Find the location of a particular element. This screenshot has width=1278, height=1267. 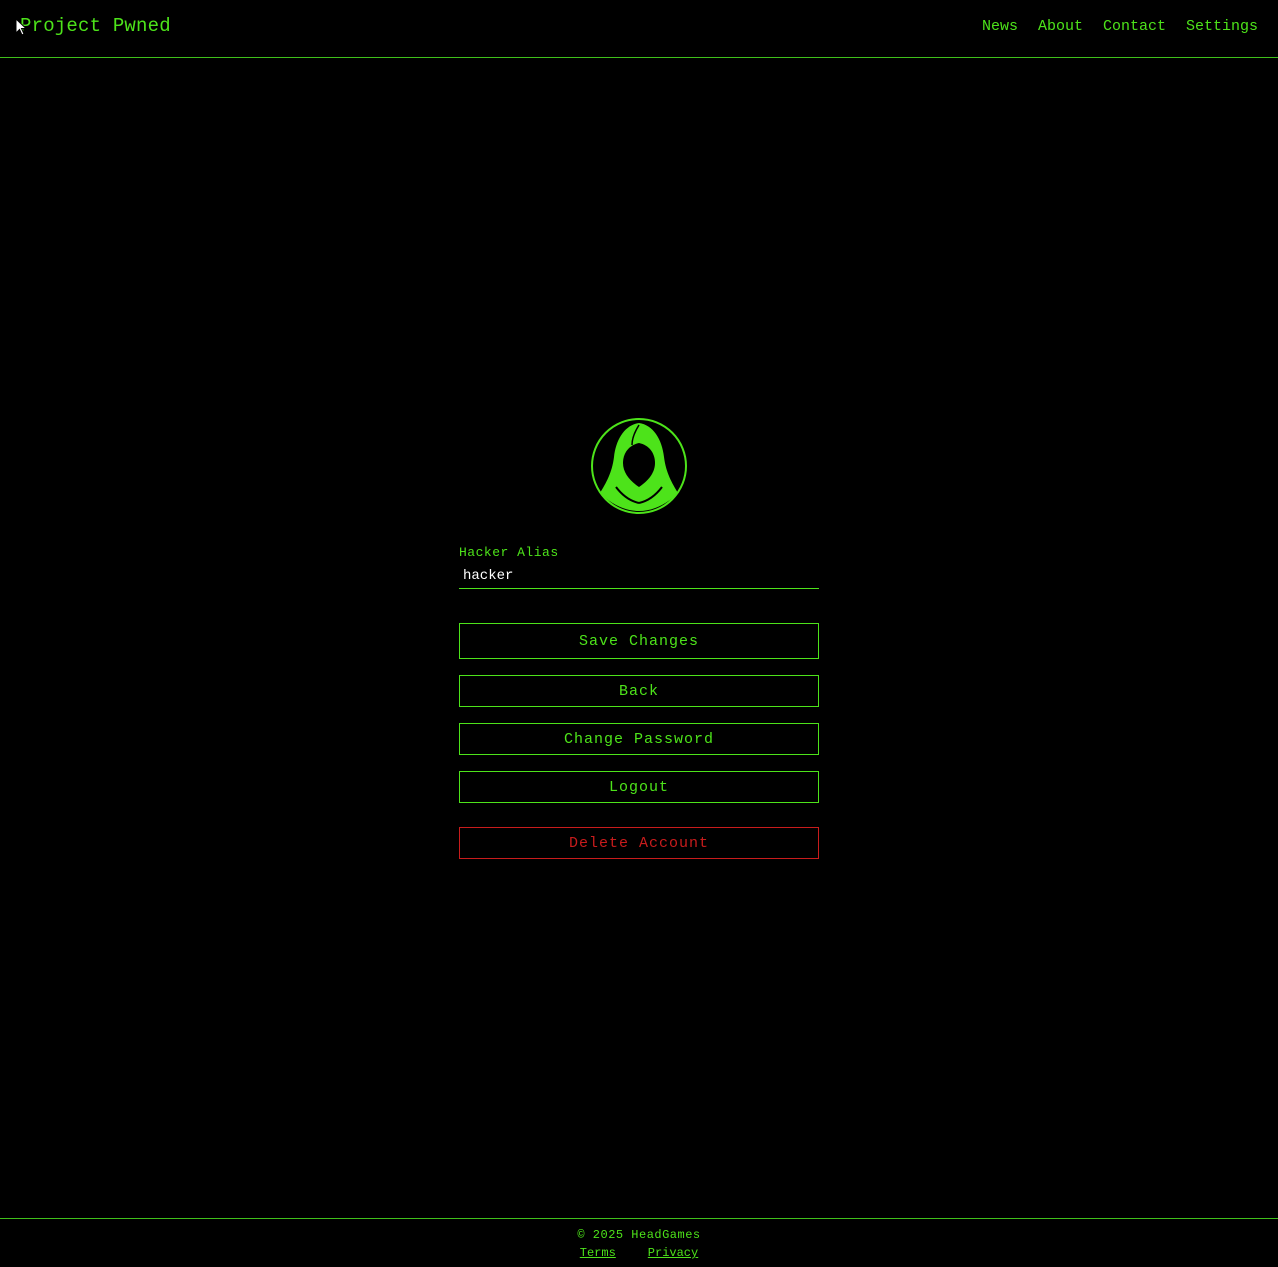

alias-label: Hacker Alias is located at coordinates (509, 552).